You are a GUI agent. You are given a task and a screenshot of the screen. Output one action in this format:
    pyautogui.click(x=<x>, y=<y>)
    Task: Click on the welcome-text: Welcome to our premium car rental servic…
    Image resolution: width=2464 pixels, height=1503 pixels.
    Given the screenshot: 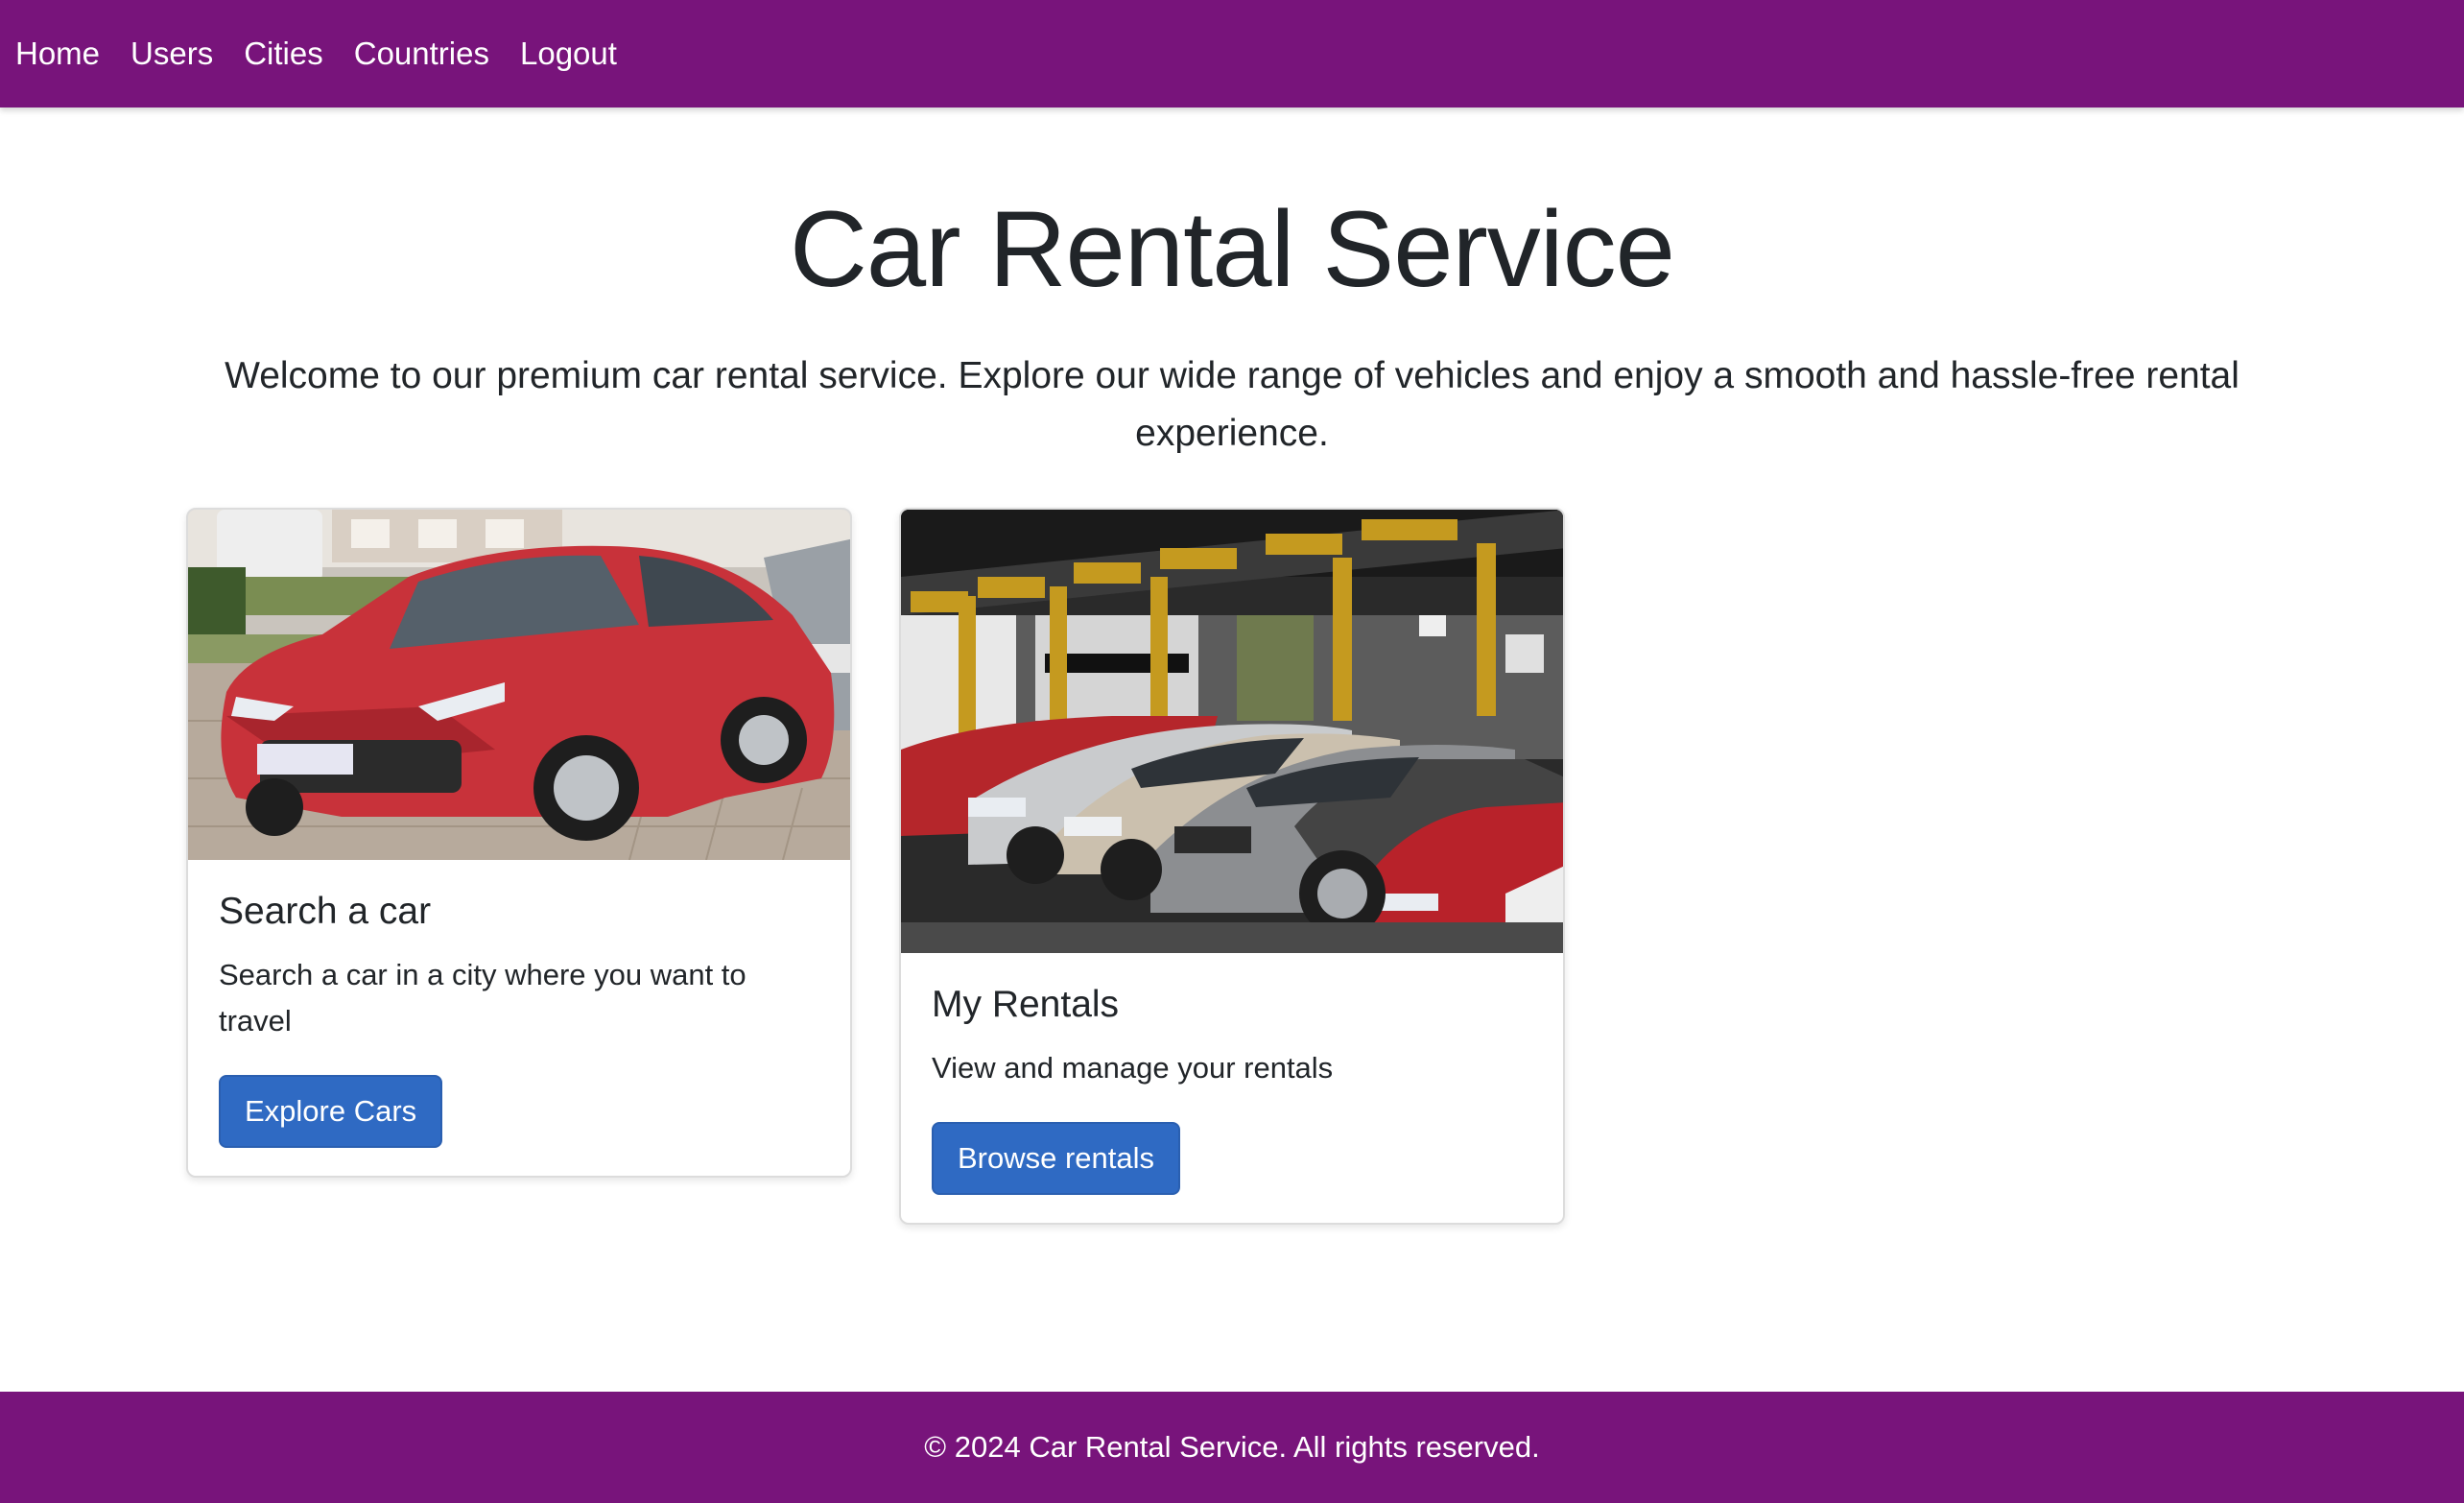 What is the action you would take?
    pyautogui.click(x=1232, y=404)
    